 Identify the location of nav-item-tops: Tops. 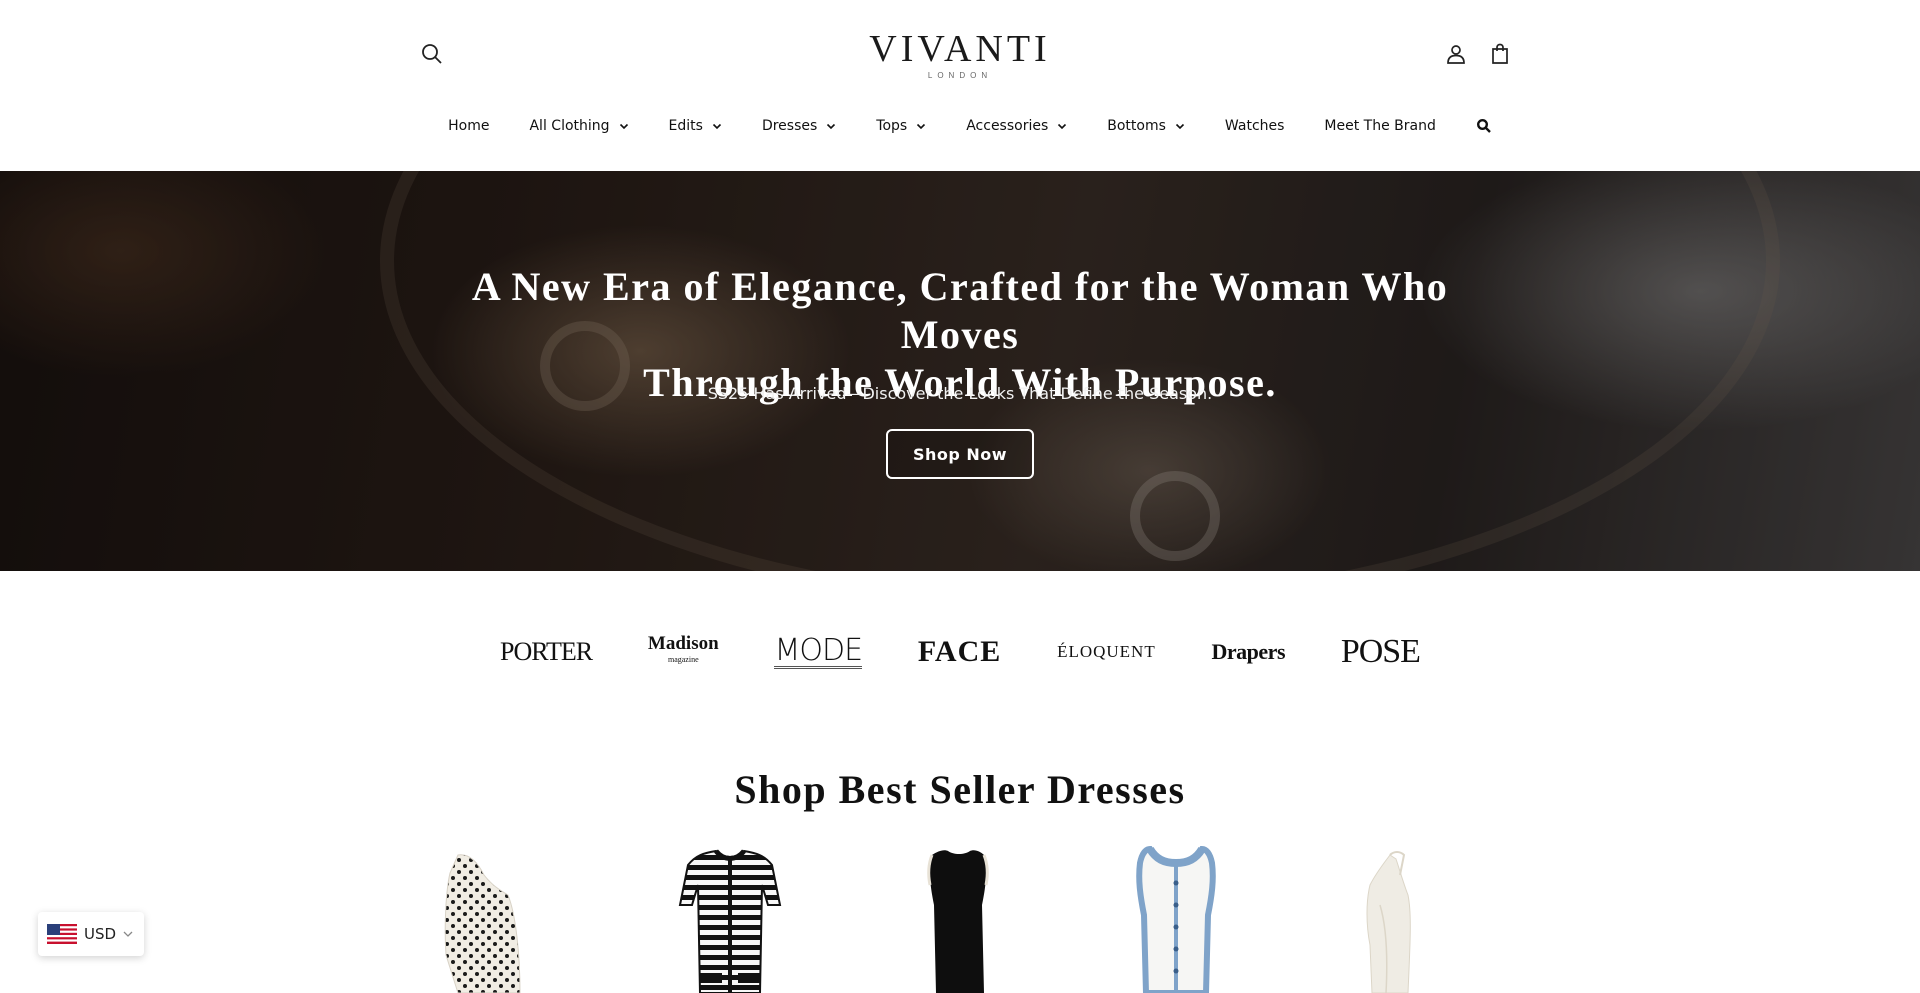
(901, 126).